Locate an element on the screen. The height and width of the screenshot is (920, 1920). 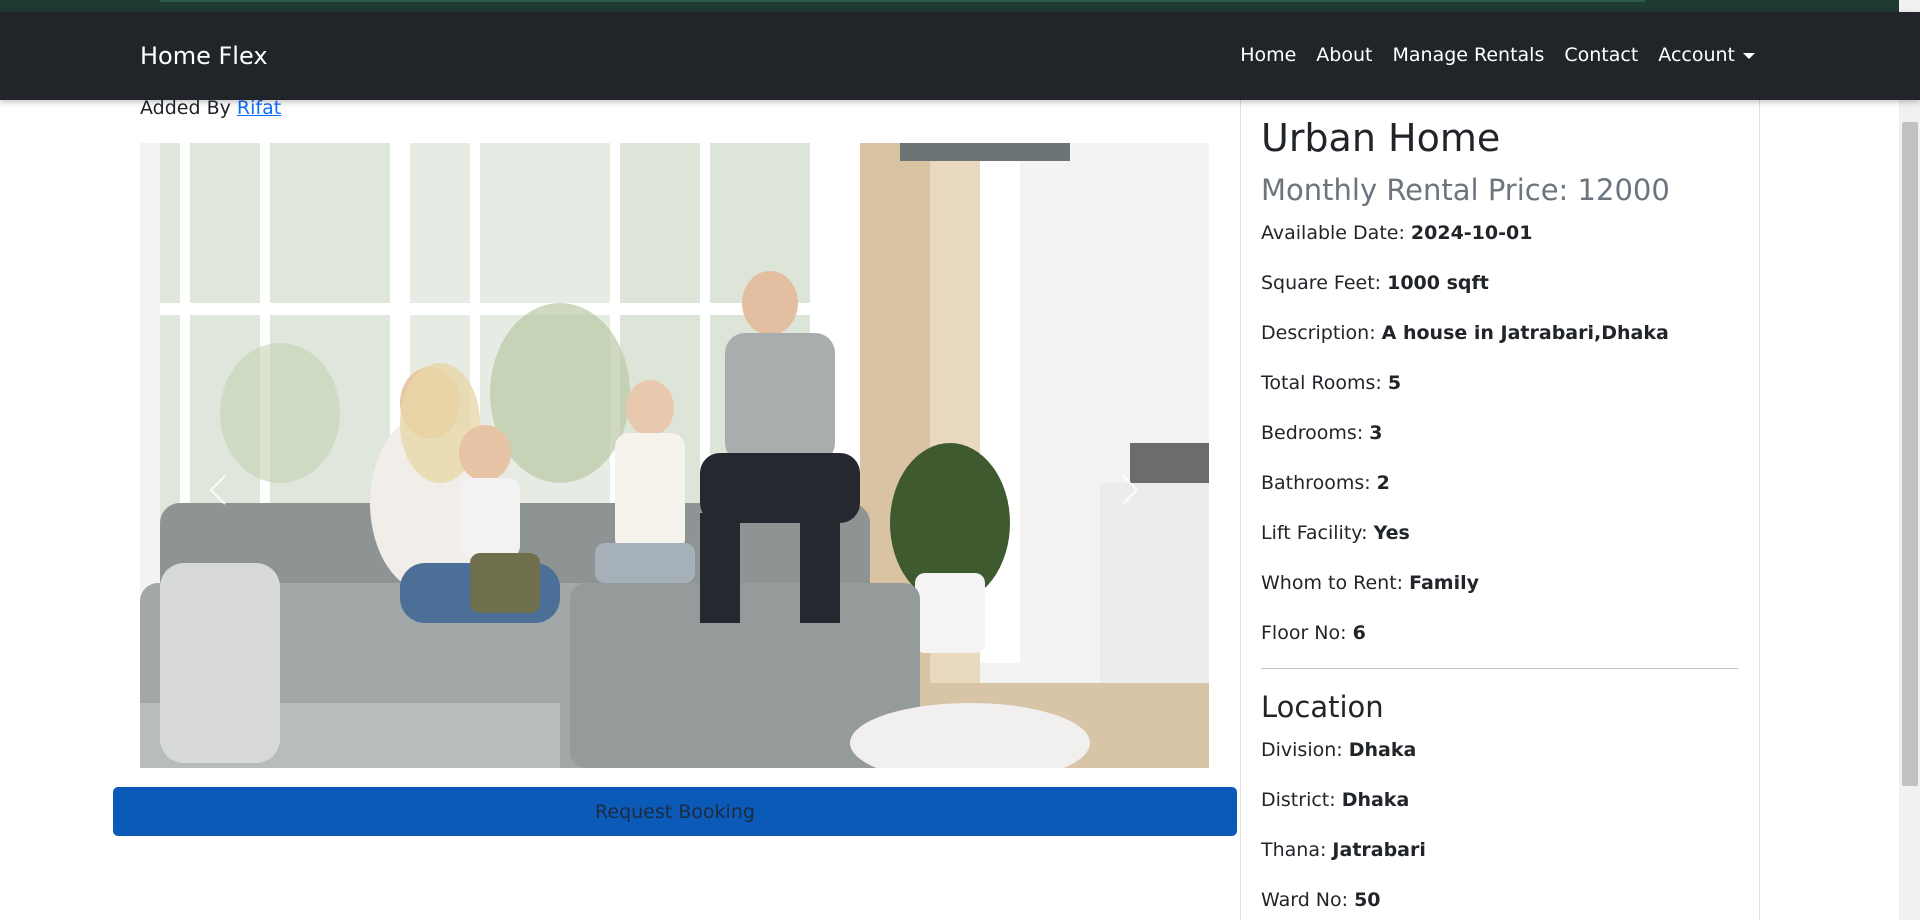
nav-account-dropdown: Account is located at coordinates (1706, 55).